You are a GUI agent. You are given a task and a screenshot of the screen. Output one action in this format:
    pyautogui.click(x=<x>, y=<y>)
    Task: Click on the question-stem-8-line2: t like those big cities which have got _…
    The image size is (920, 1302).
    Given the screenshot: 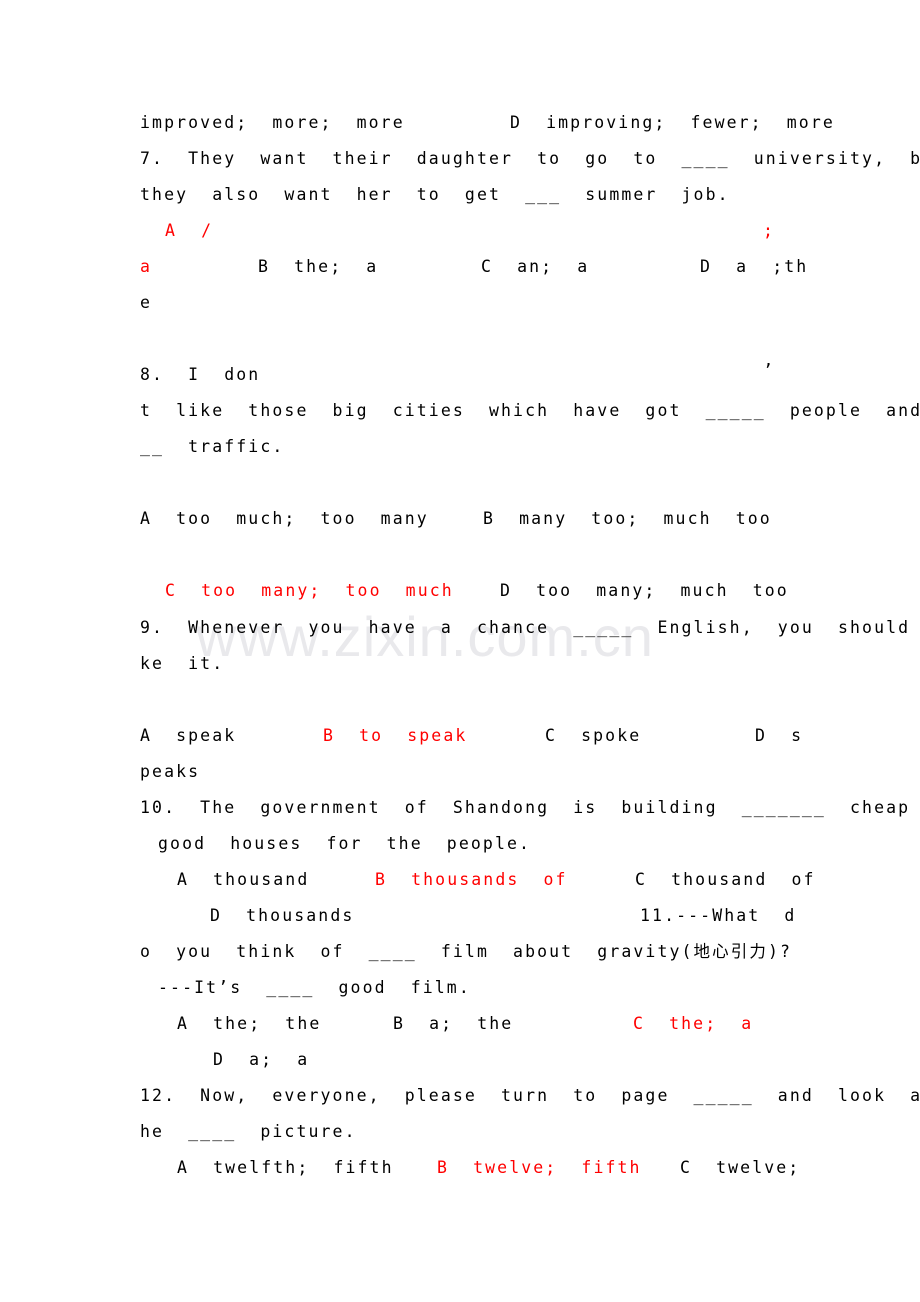 What is the action you would take?
    pyautogui.click(x=530, y=410)
    